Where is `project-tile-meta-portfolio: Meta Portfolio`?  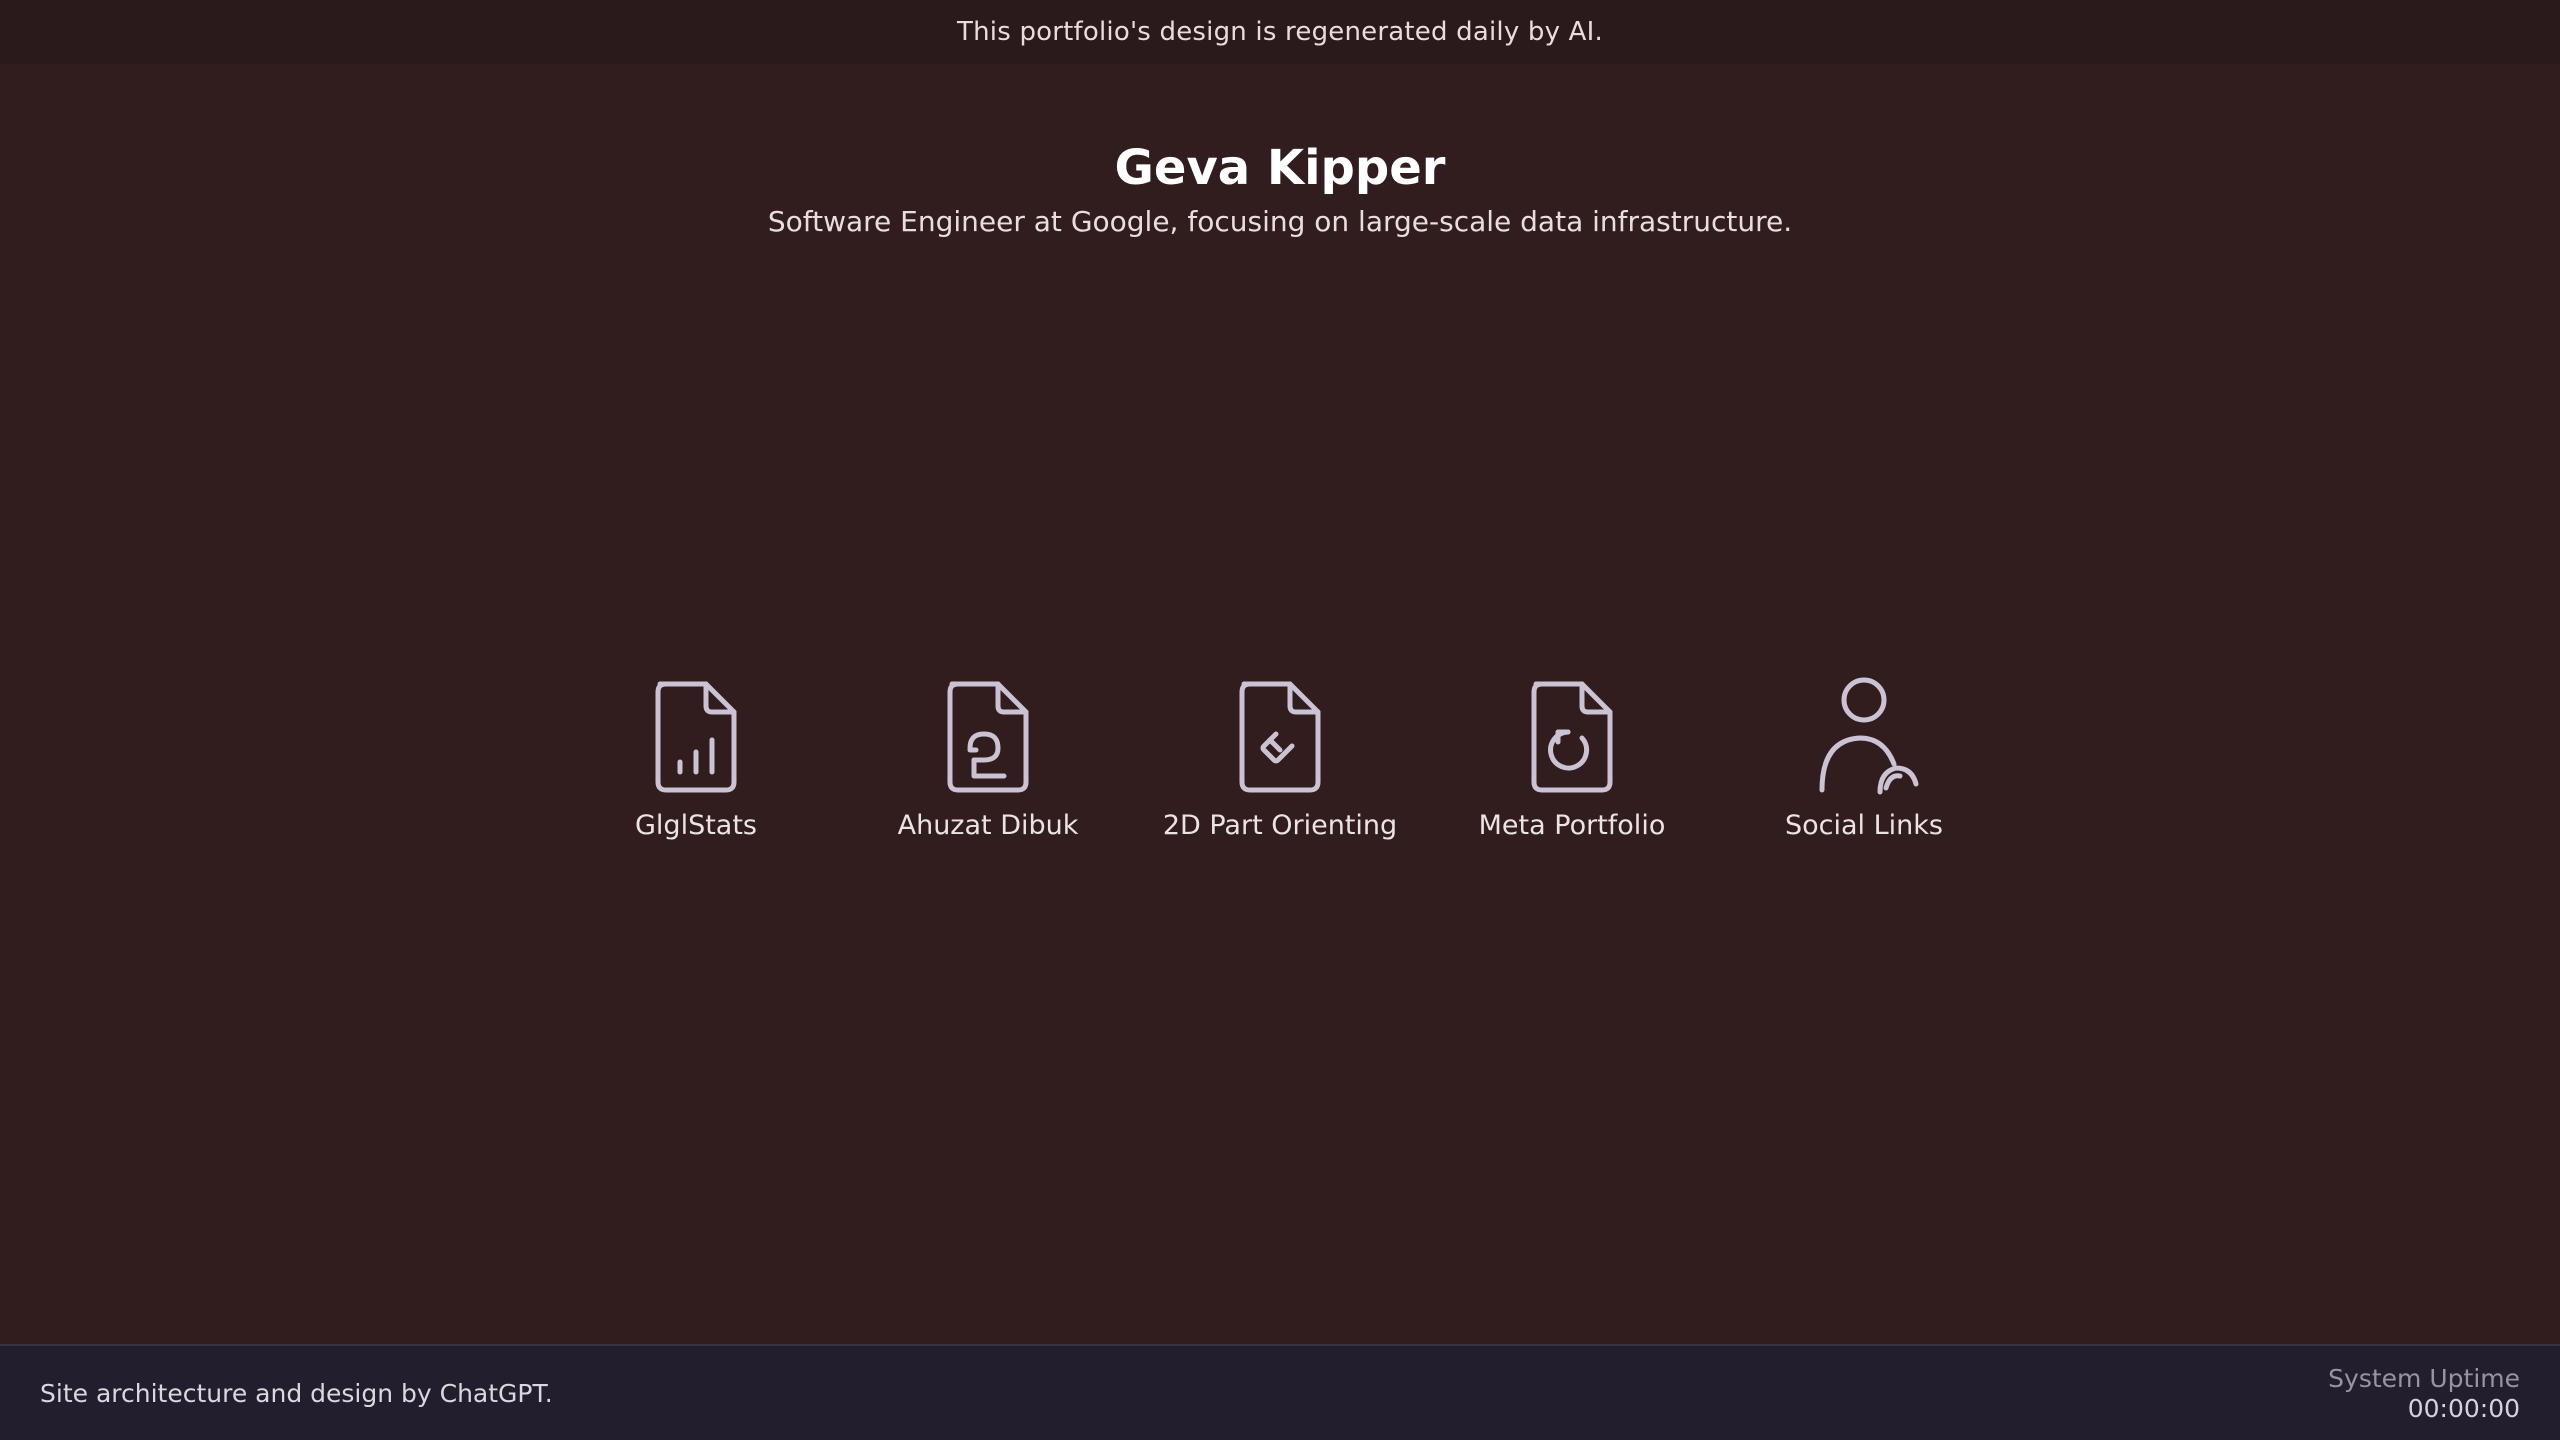 project-tile-meta-portfolio: Meta Portfolio is located at coordinates (1572, 760).